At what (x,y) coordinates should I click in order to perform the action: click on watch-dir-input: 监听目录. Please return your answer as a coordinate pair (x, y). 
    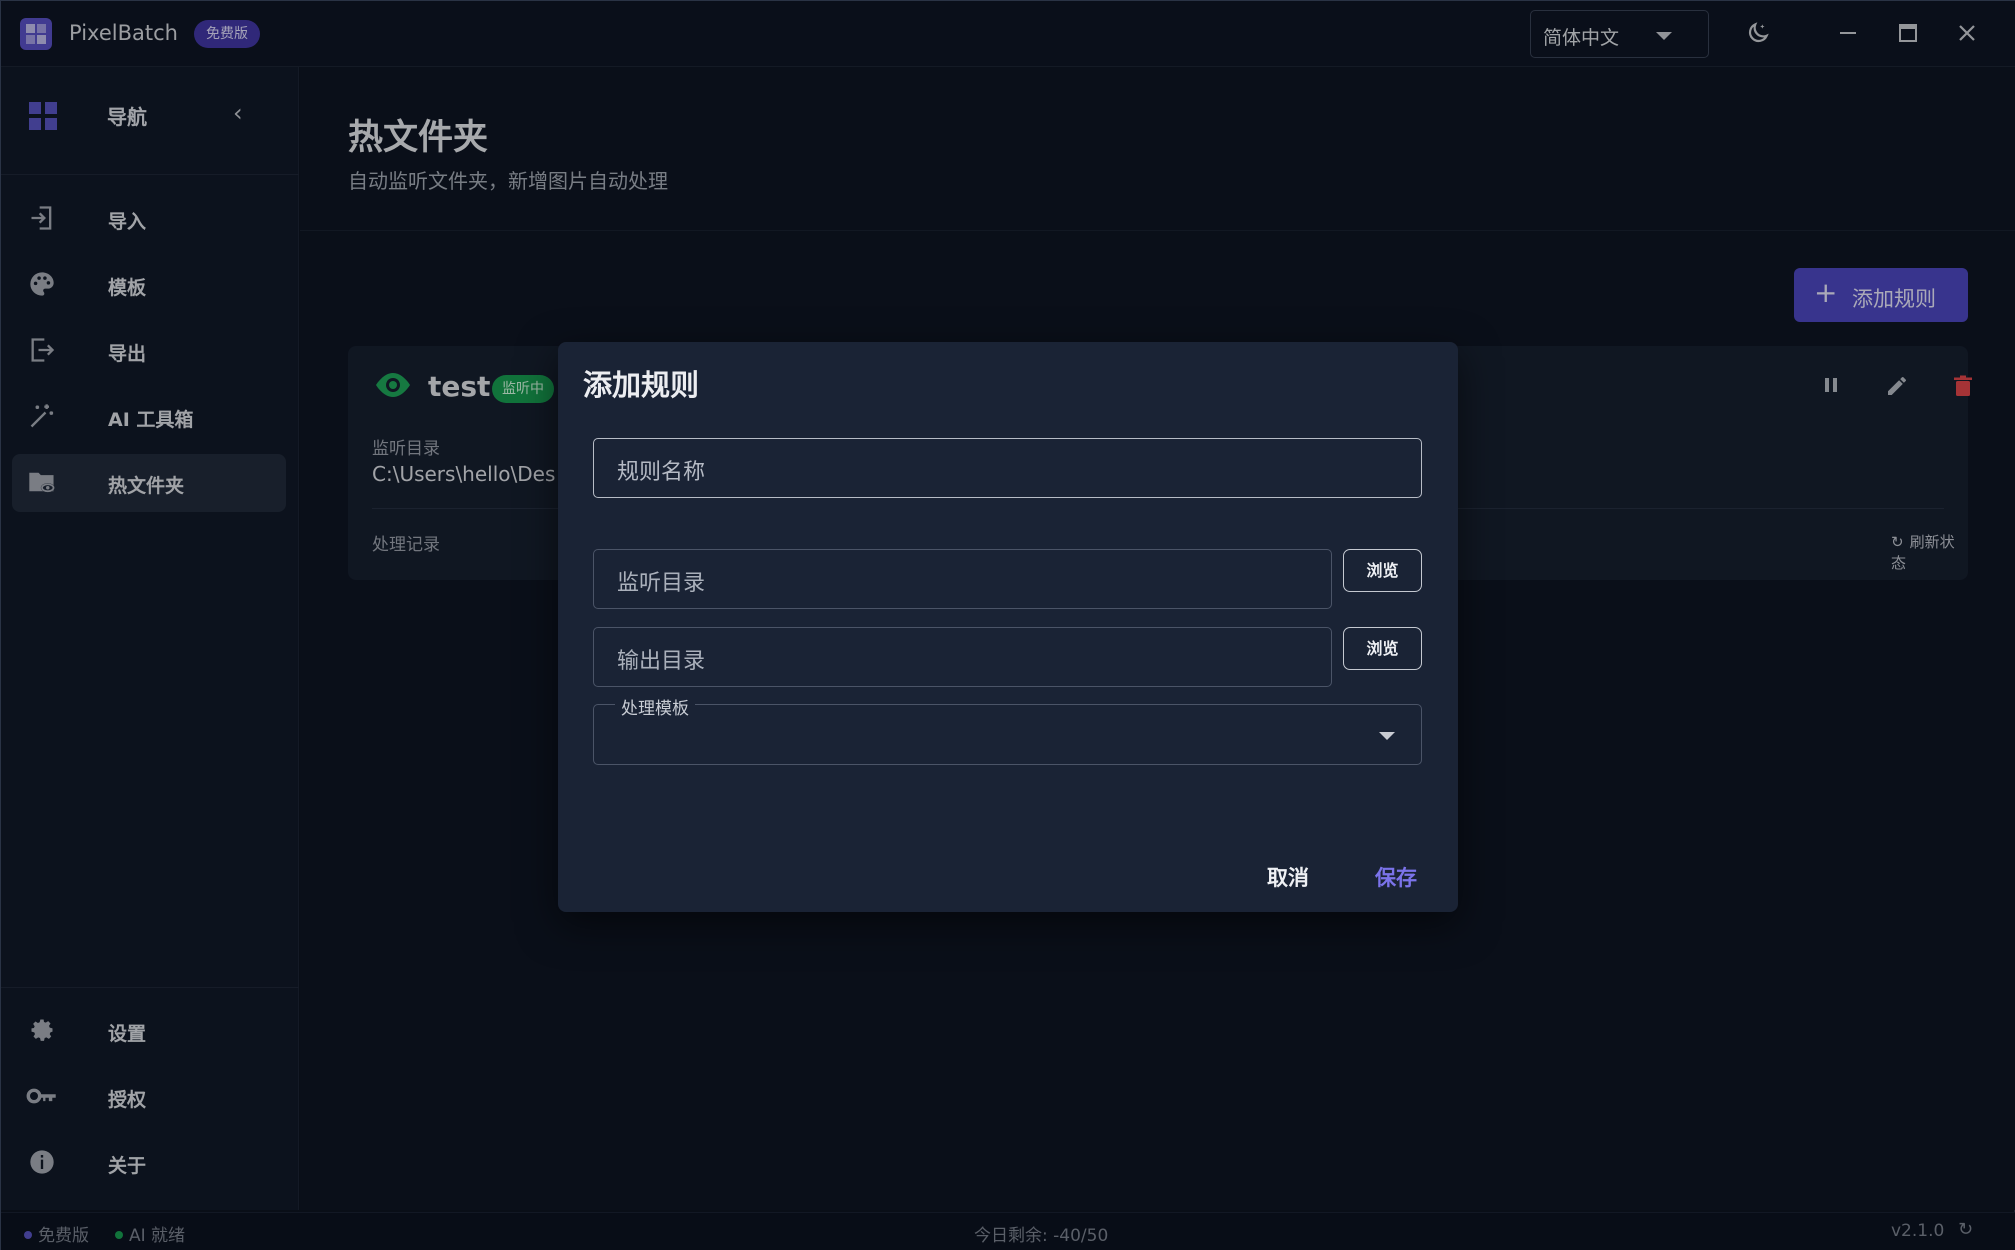
    Looking at the image, I should click on (962, 579).